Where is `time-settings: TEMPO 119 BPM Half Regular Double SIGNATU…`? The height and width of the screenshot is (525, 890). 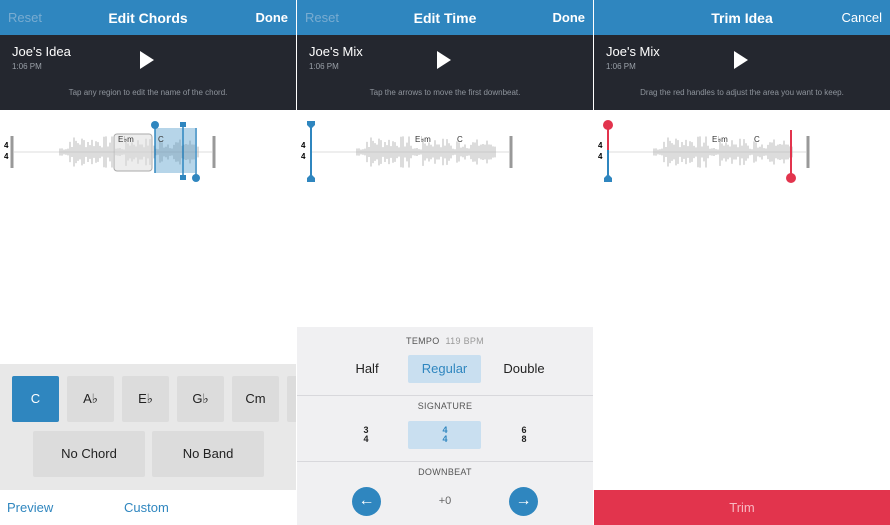
time-settings: TEMPO 119 BPM Half Regular Double SIGNATU… is located at coordinates (445, 426).